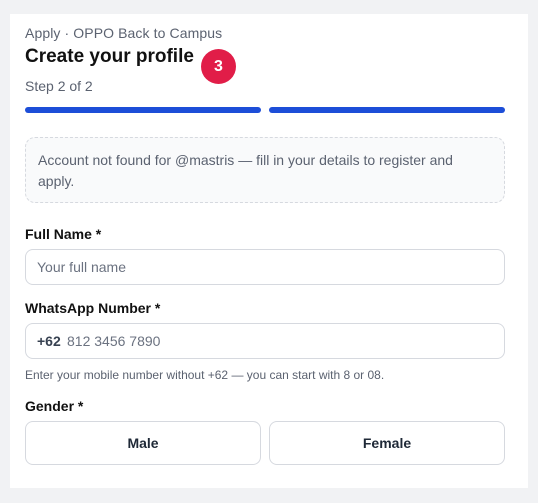 Image resolution: width=538 pixels, height=503 pixels. Describe the element at coordinates (143, 443) in the screenshot. I see `gender-male-button: Male` at that location.